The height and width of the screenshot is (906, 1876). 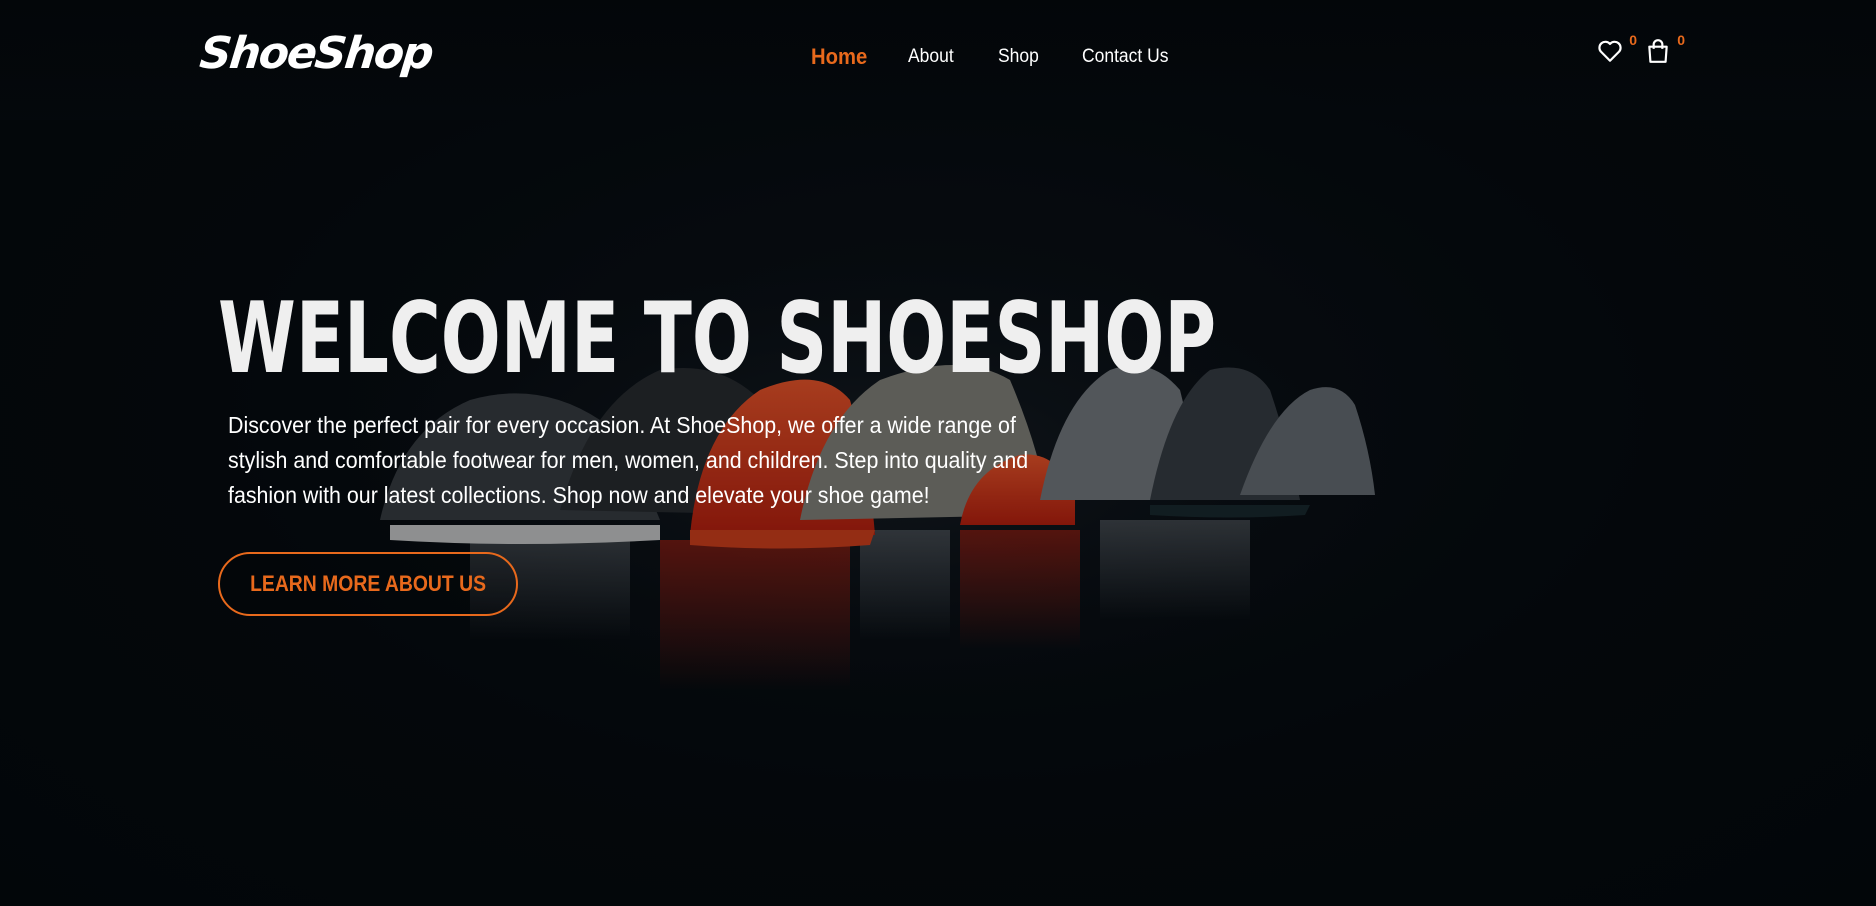 I want to click on heart-icon, so click(x=1610, y=51).